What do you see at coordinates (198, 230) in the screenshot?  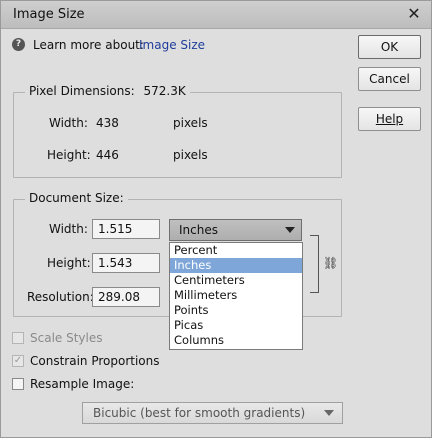 I see `unit-select-value: Inches` at bounding box center [198, 230].